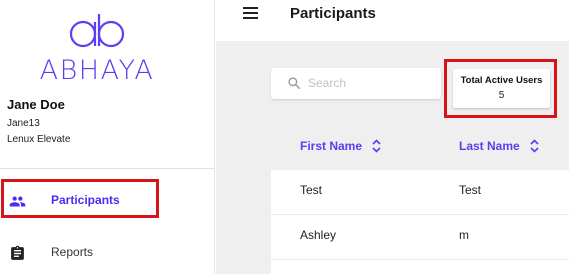 Image resolution: width=569 pixels, height=274 pixels. What do you see at coordinates (420, 237) in the screenshot?
I see `table-row: Ashley m` at bounding box center [420, 237].